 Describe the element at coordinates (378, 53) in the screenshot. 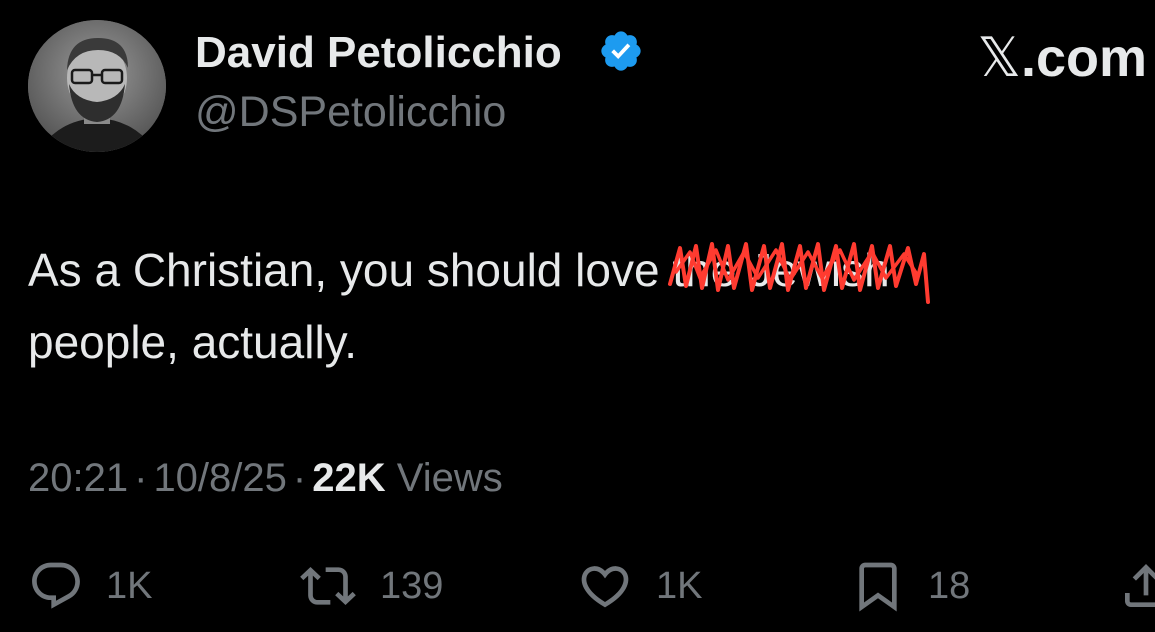

I see `author-display-name: David Petolicchio` at that location.